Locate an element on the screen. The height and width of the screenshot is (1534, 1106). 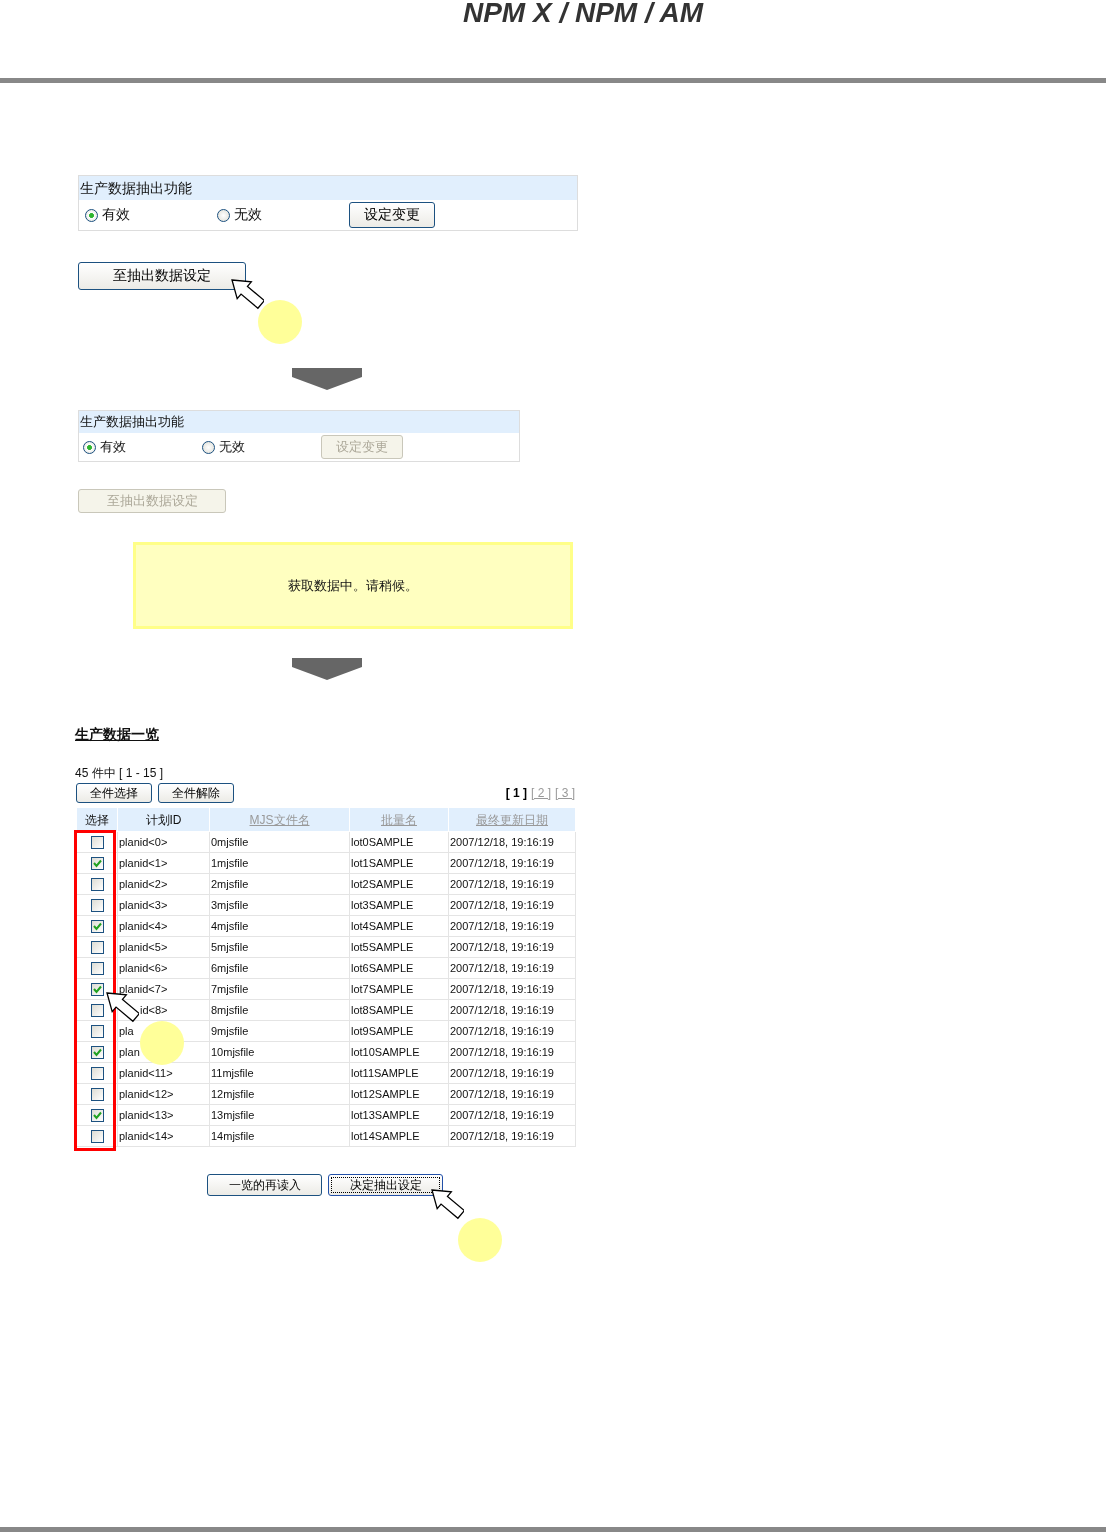
apply-button: 设定变更 is located at coordinates (392, 215).